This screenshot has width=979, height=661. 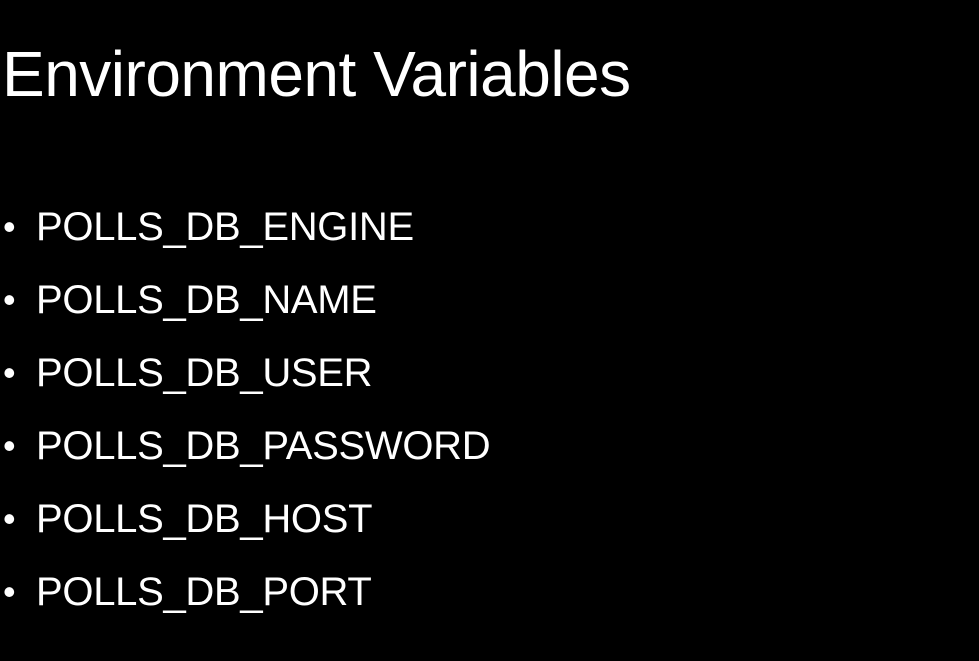 I want to click on bullet-item-password: • POLLS_DB_PASSWORD, so click(x=245, y=445).